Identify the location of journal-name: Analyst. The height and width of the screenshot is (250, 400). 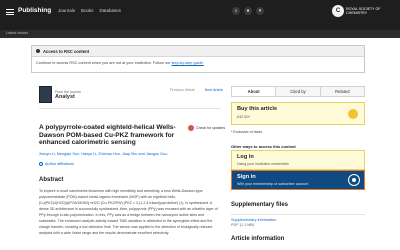
(67, 97).